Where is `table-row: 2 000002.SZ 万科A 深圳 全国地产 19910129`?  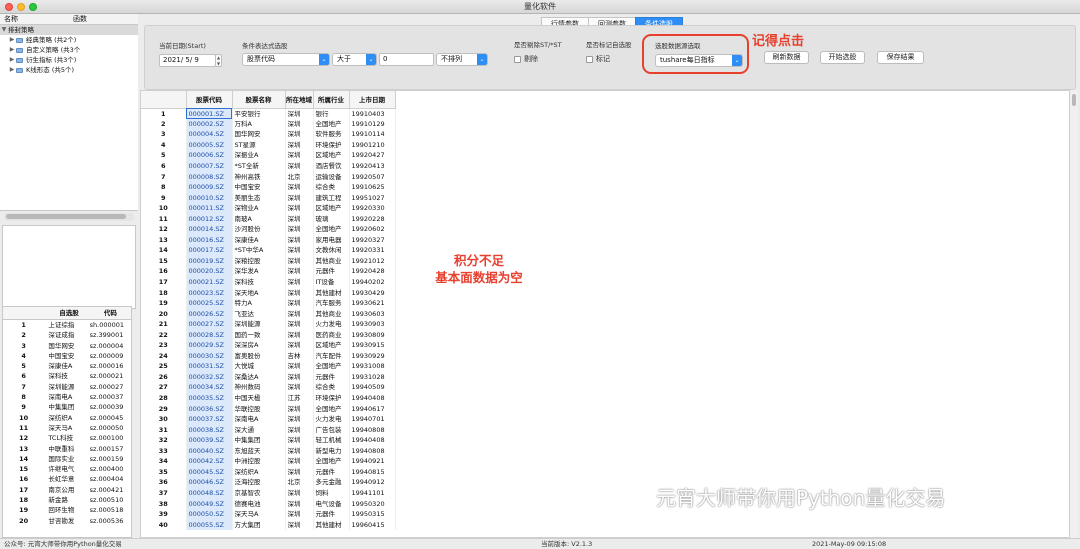
table-row: 2 000002.SZ 万科A 深圳 全国地产 19910129 is located at coordinates (268, 124).